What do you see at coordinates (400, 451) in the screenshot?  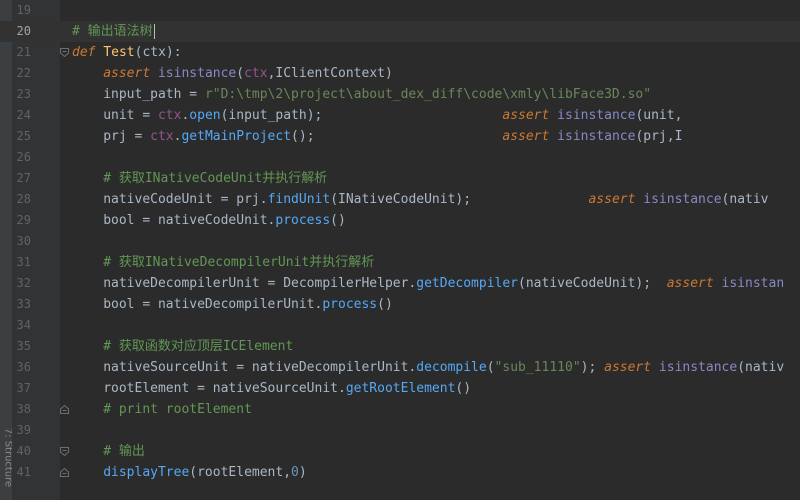 I see `code-line: 40 # 输出` at bounding box center [400, 451].